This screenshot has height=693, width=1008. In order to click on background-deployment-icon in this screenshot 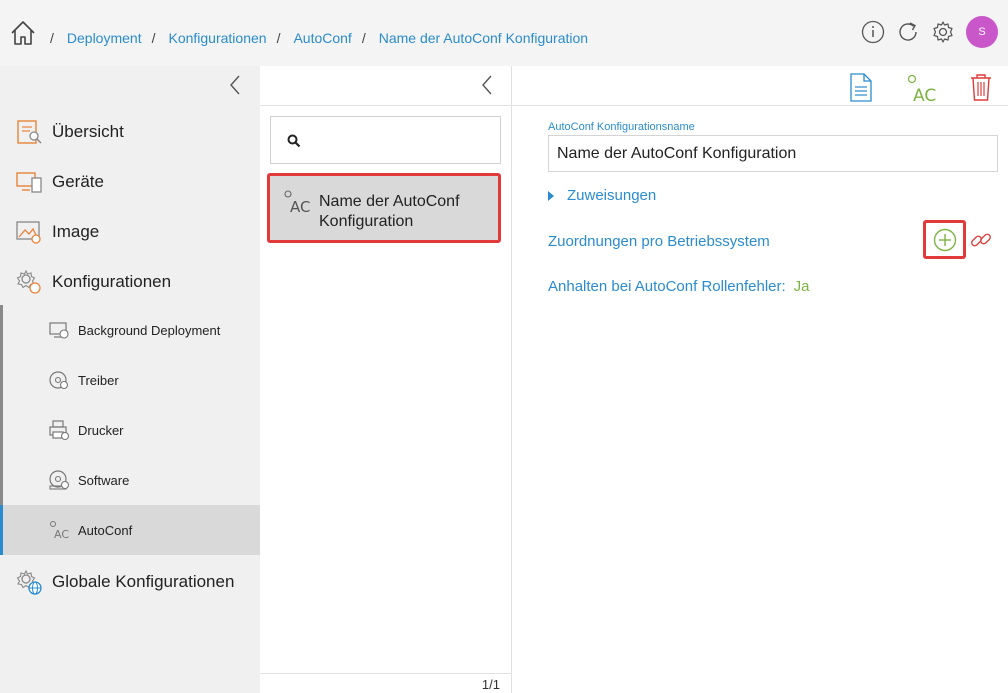, I will do `click(59, 330)`.